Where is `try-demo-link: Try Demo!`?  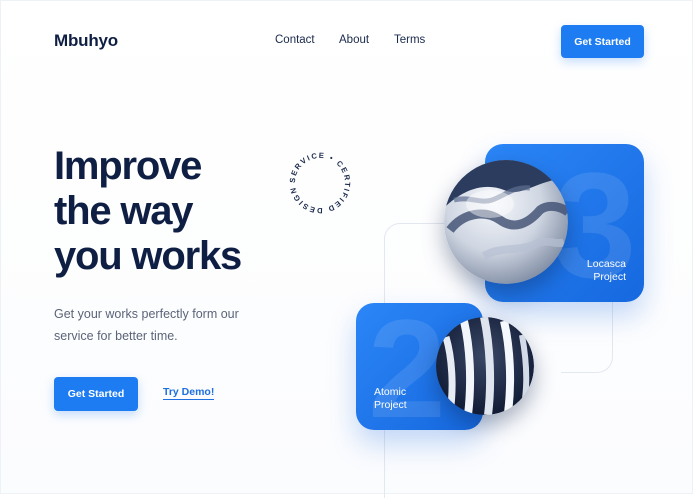 try-demo-link: Try Demo! is located at coordinates (189, 393).